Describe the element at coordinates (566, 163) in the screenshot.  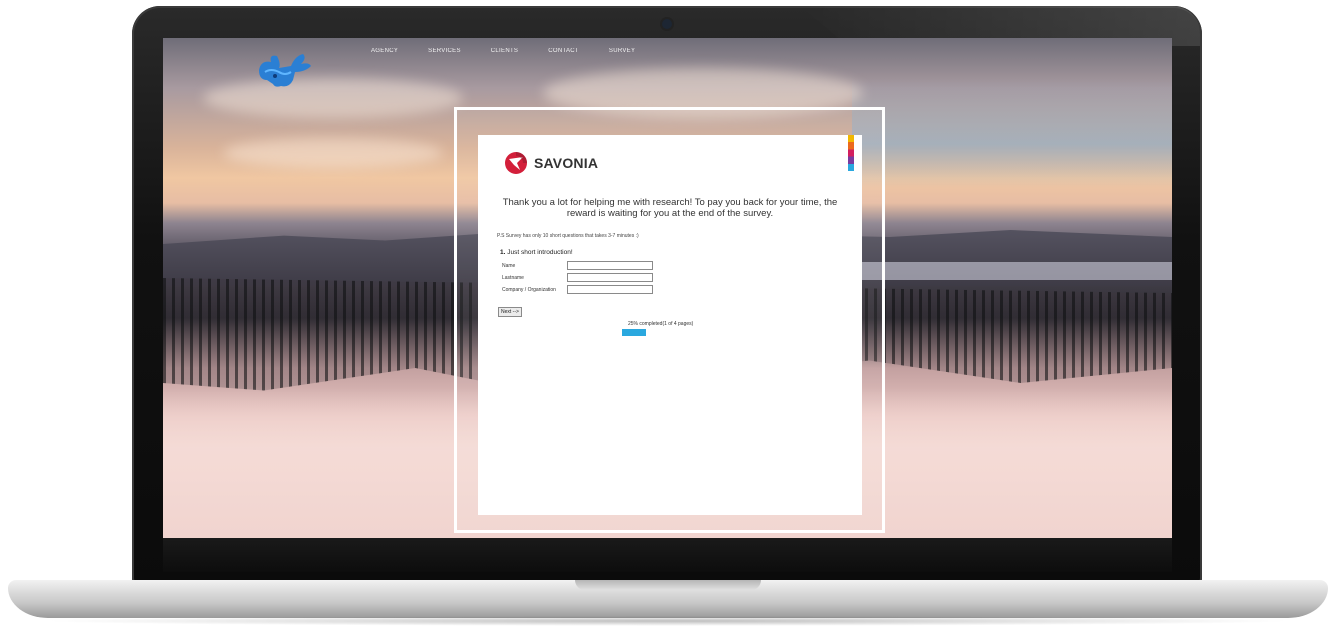
I see `brand-name: SAVONIA` at that location.